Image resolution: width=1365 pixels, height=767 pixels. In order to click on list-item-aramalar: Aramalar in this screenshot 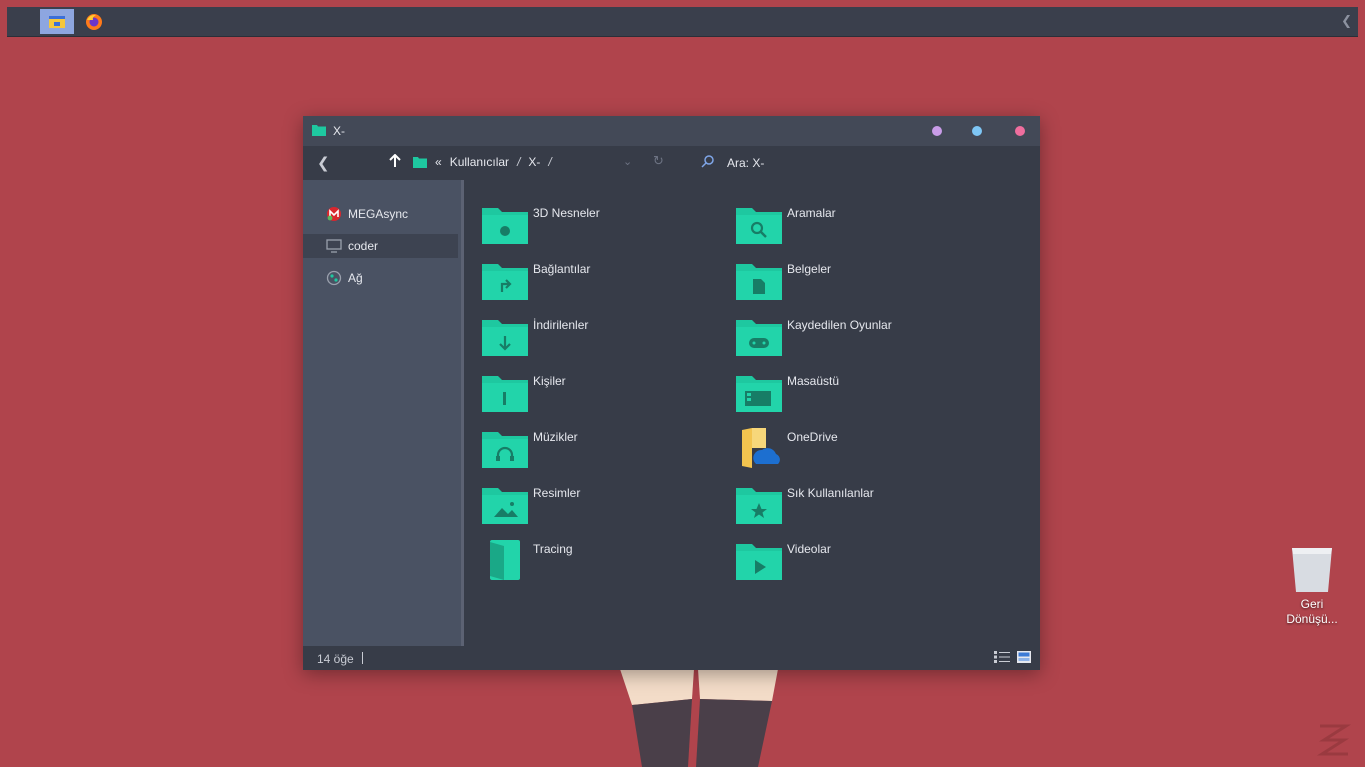, I will do `click(851, 224)`.